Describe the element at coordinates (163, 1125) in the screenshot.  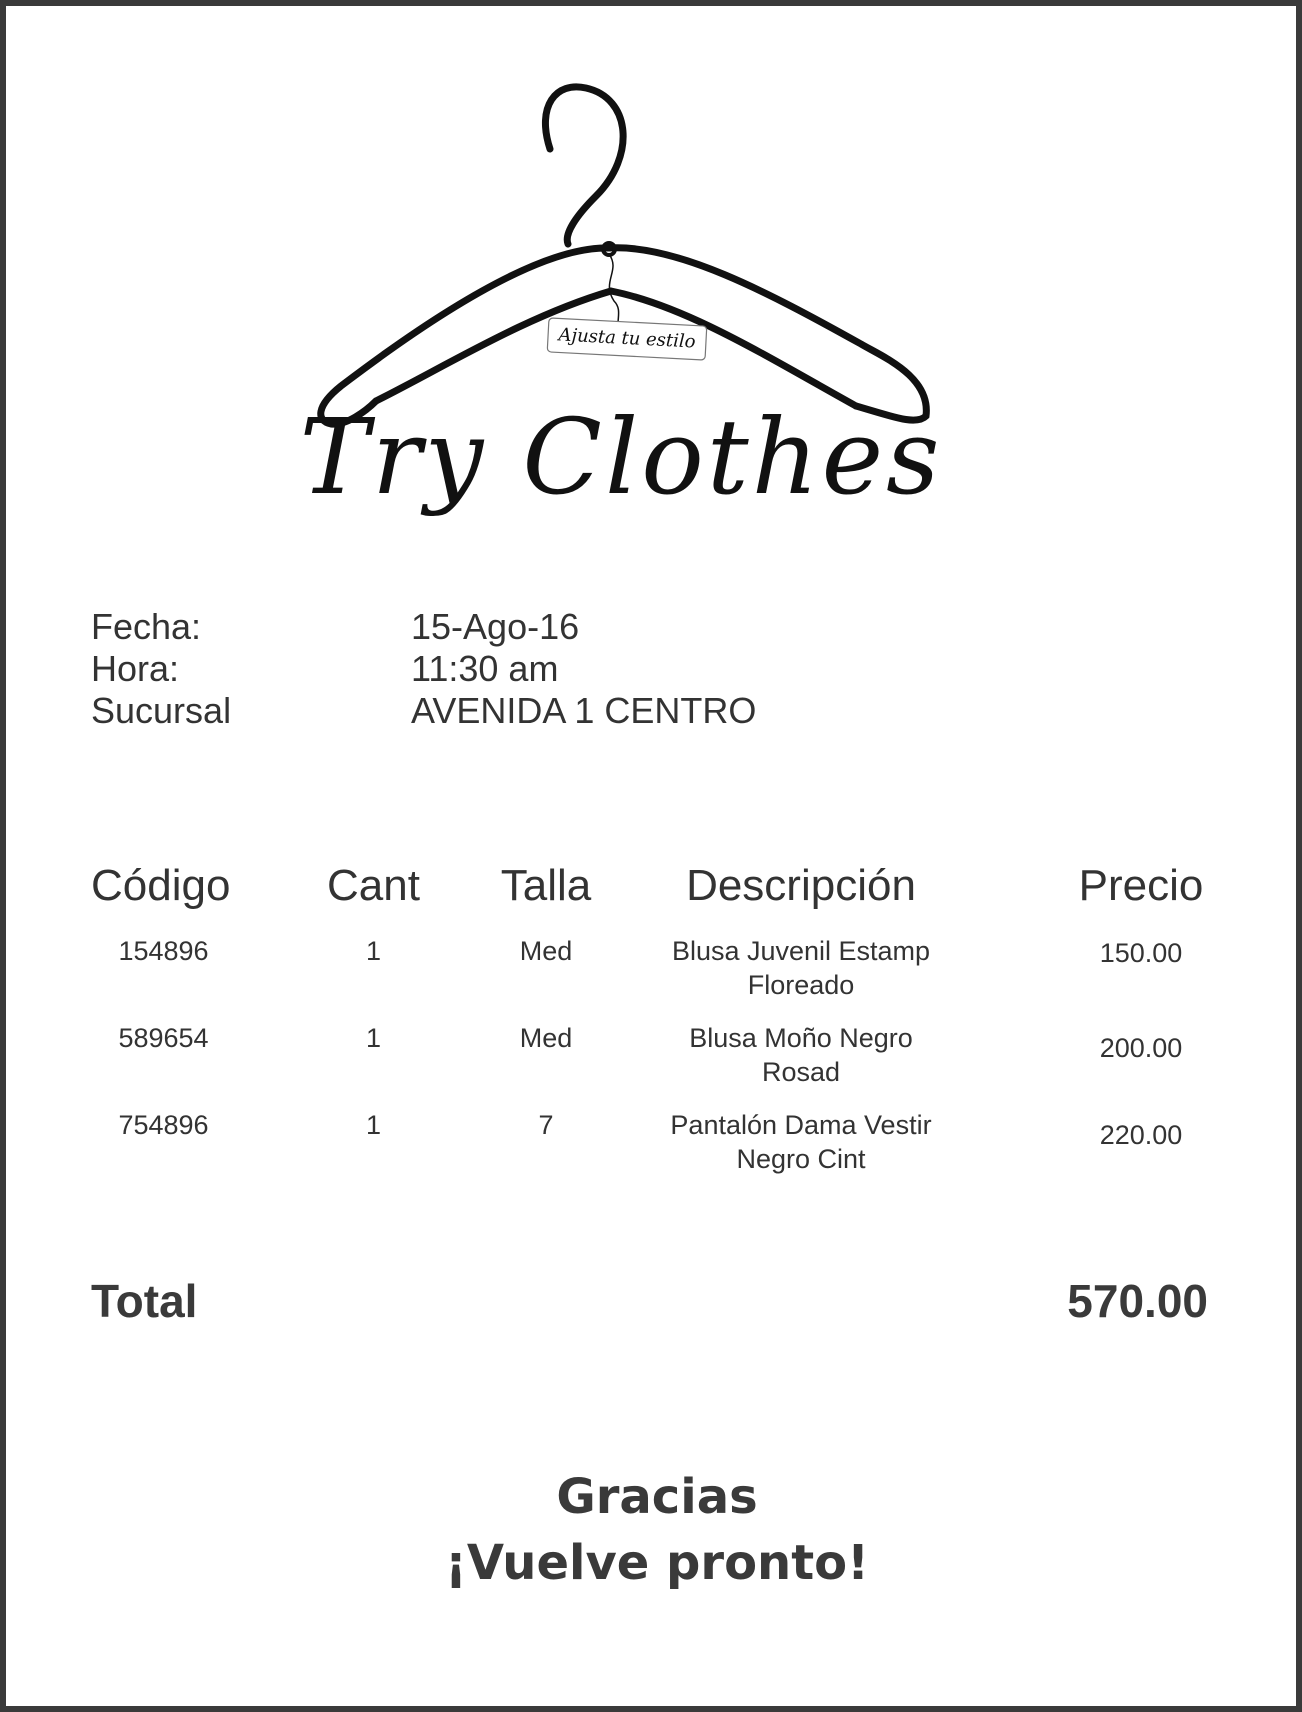
I see `row-code: 754896` at that location.